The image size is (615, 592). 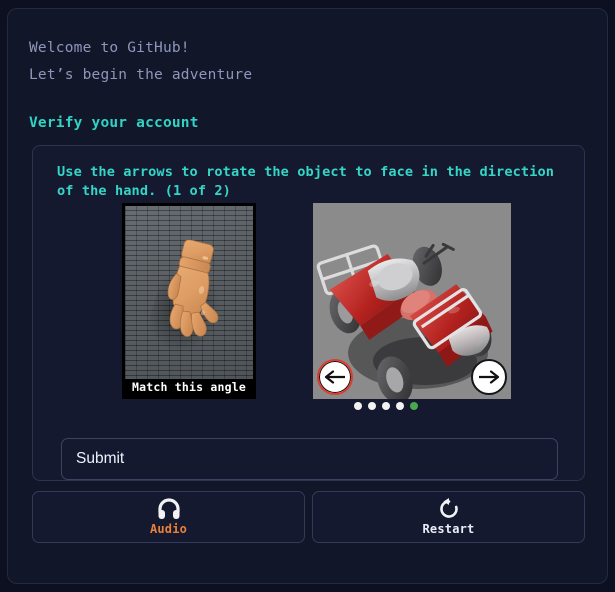 What do you see at coordinates (309, 406) in the screenshot?
I see `progress-dots` at bounding box center [309, 406].